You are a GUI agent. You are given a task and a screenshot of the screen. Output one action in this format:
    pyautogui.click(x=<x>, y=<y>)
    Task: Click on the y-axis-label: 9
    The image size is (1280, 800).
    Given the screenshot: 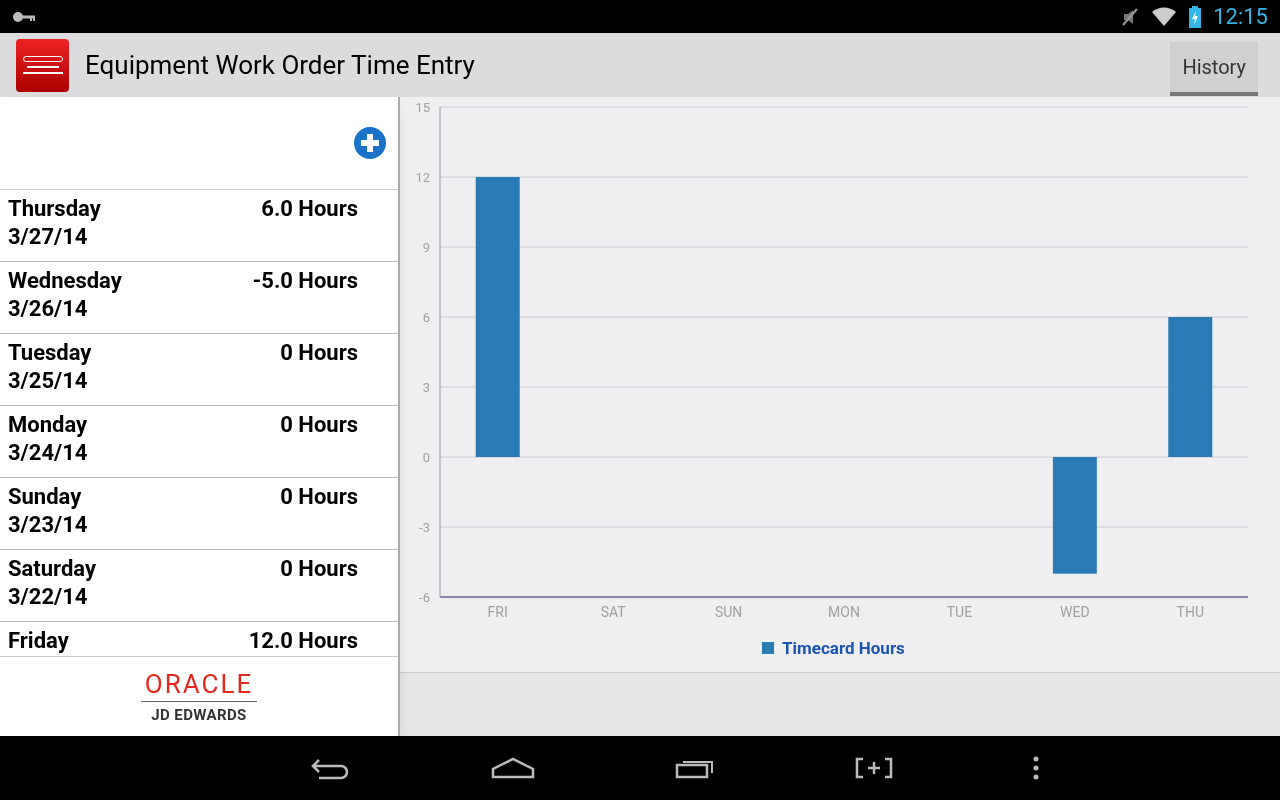 What is the action you would take?
    pyautogui.click(x=426, y=247)
    